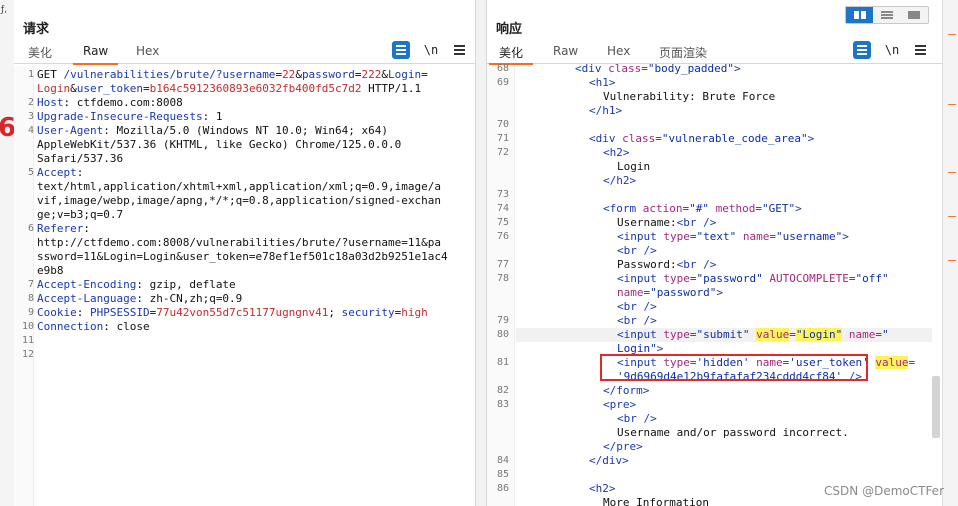  What do you see at coordinates (656, 501) in the screenshot?
I see `response-token: More Information` at bounding box center [656, 501].